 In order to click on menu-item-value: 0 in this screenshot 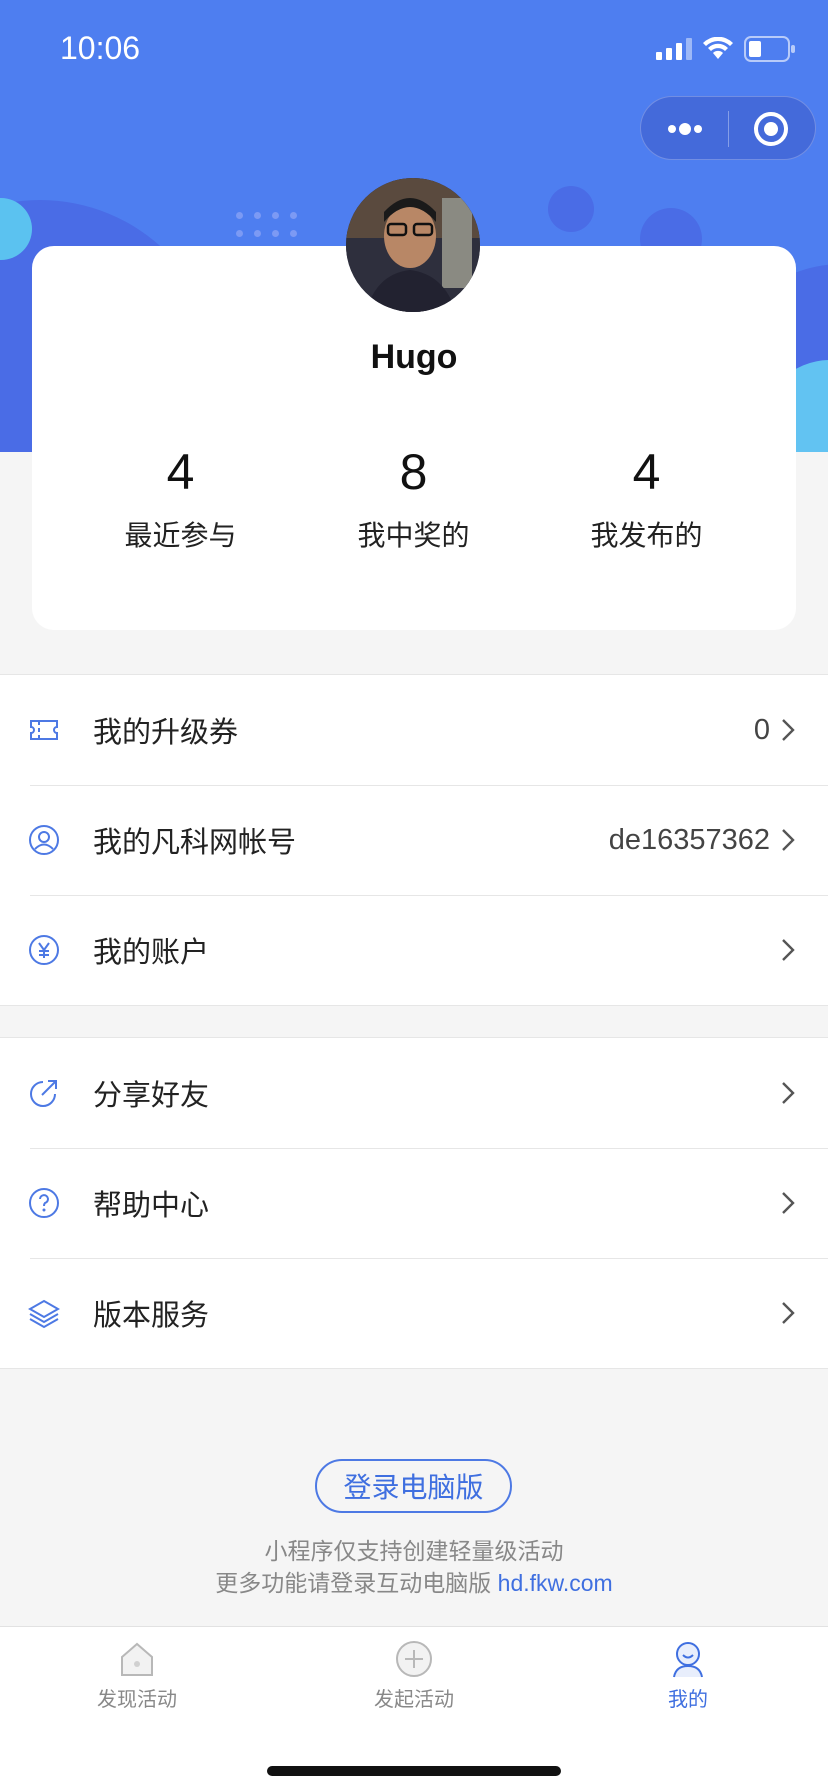, I will do `click(761, 729)`.